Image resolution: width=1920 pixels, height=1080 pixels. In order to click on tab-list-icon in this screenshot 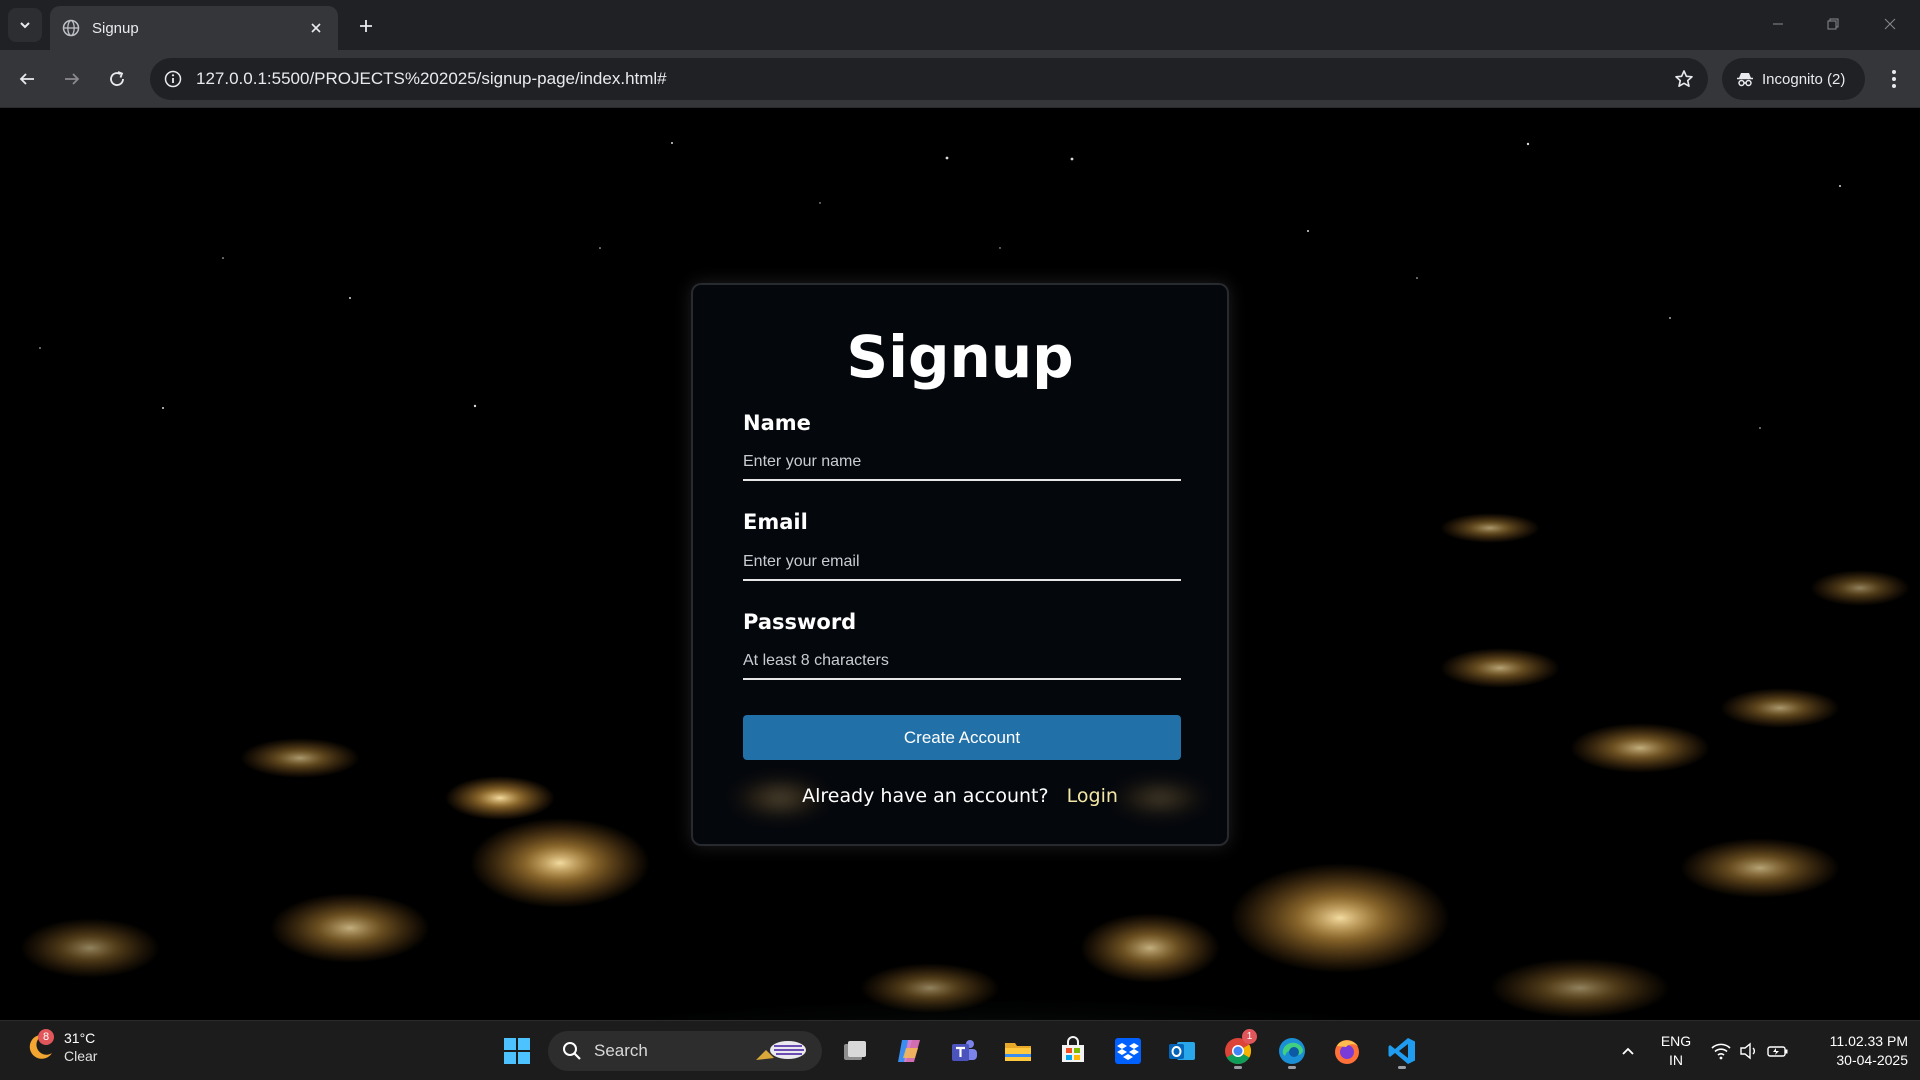, I will do `click(25, 25)`.